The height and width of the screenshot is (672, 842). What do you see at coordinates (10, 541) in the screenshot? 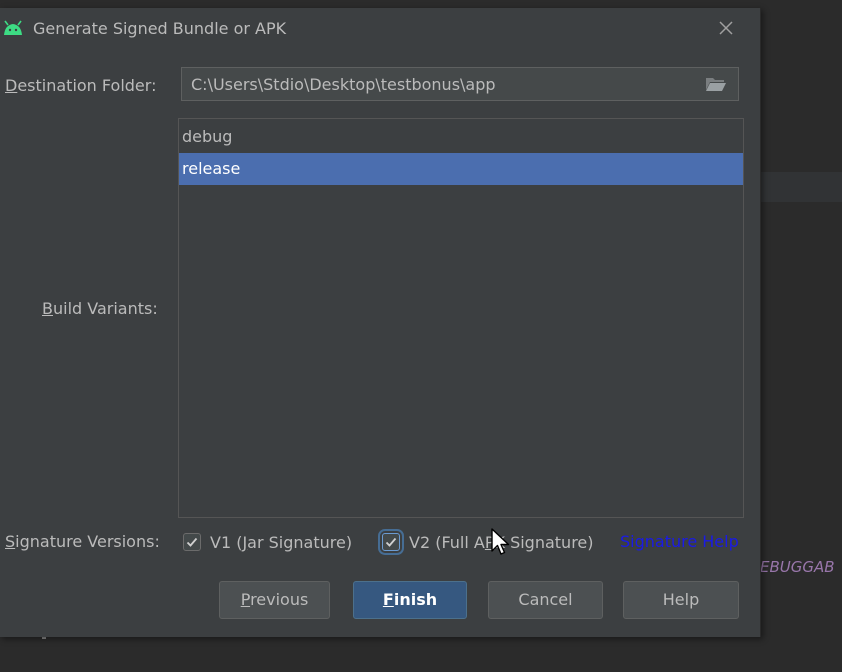
I see `signature-versions-mnemonic: S` at bounding box center [10, 541].